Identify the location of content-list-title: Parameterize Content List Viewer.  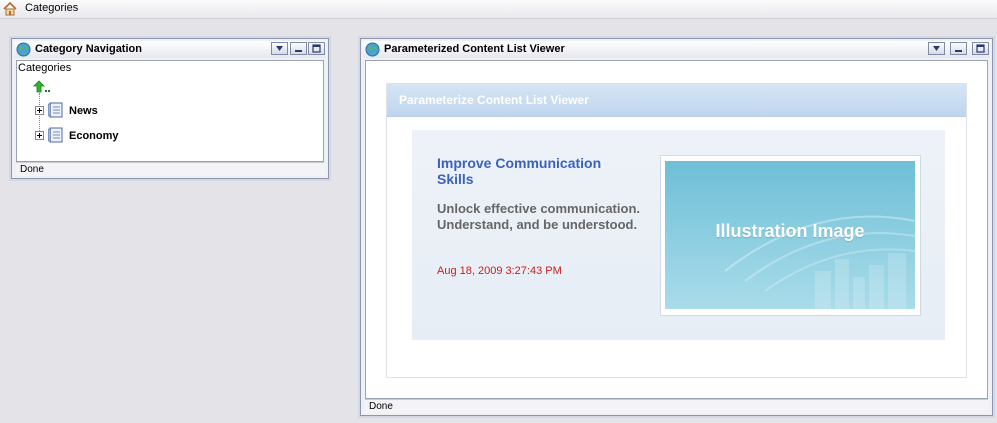
(494, 100).